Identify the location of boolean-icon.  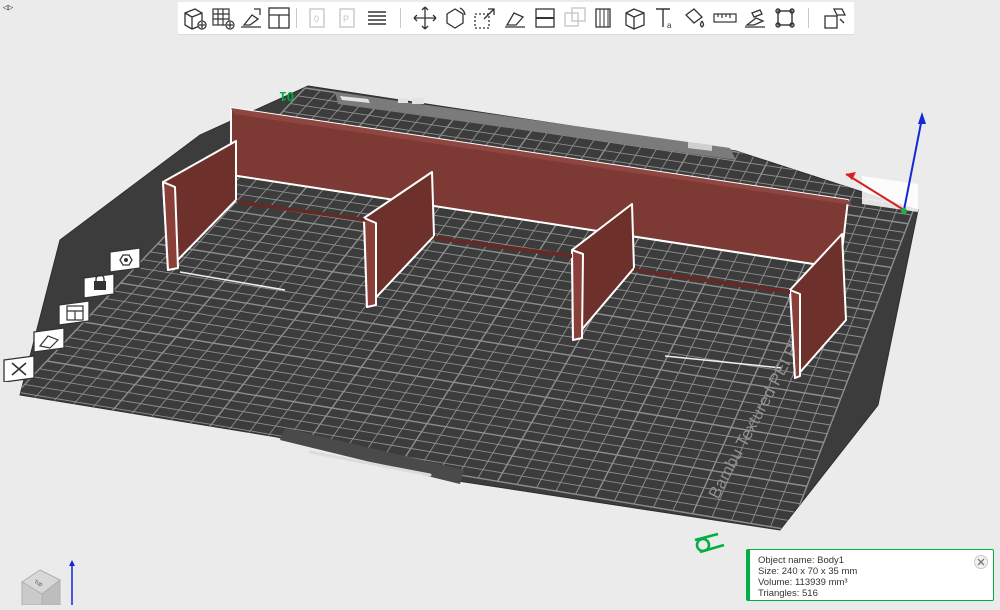
(575, 18).